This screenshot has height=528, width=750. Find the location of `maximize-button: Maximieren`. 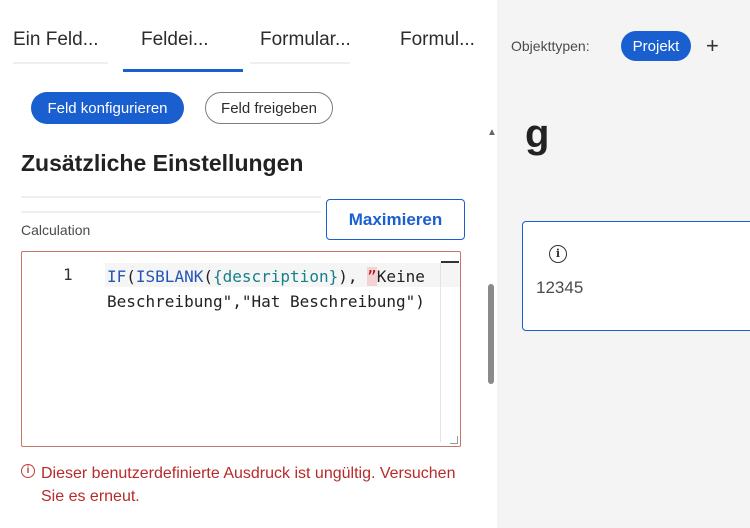

maximize-button: Maximieren is located at coordinates (395, 219).